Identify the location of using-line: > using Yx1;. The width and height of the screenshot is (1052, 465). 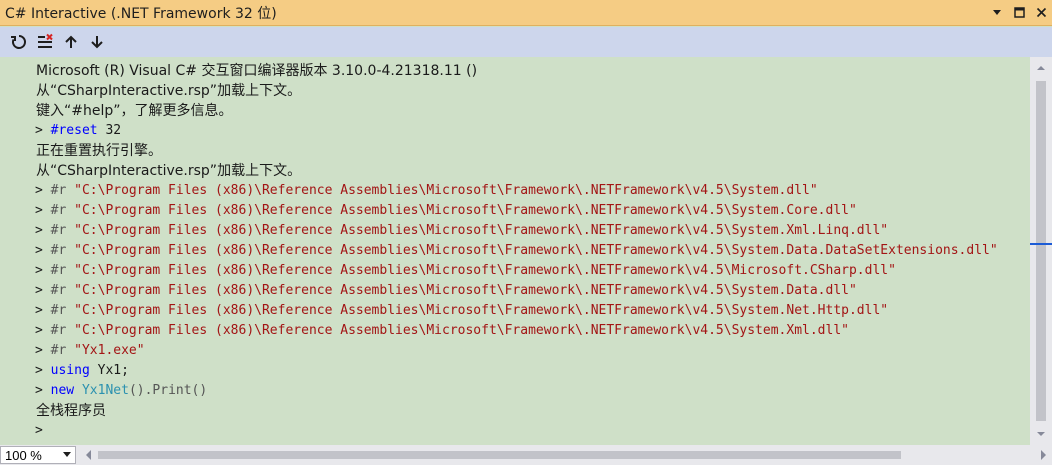
(516, 371).